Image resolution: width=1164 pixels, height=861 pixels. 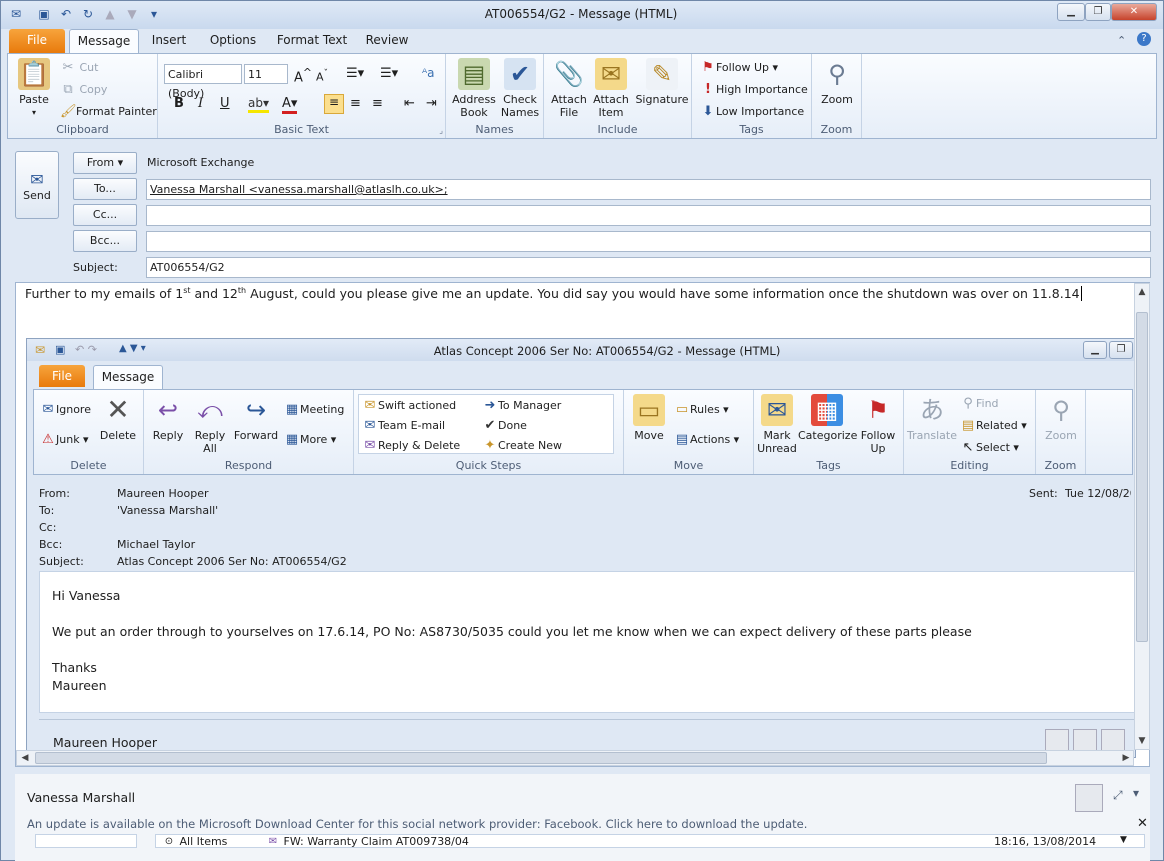 What do you see at coordinates (837, 82) in the screenshot?
I see `zoom-button: ⚲ Zoom` at bounding box center [837, 82].